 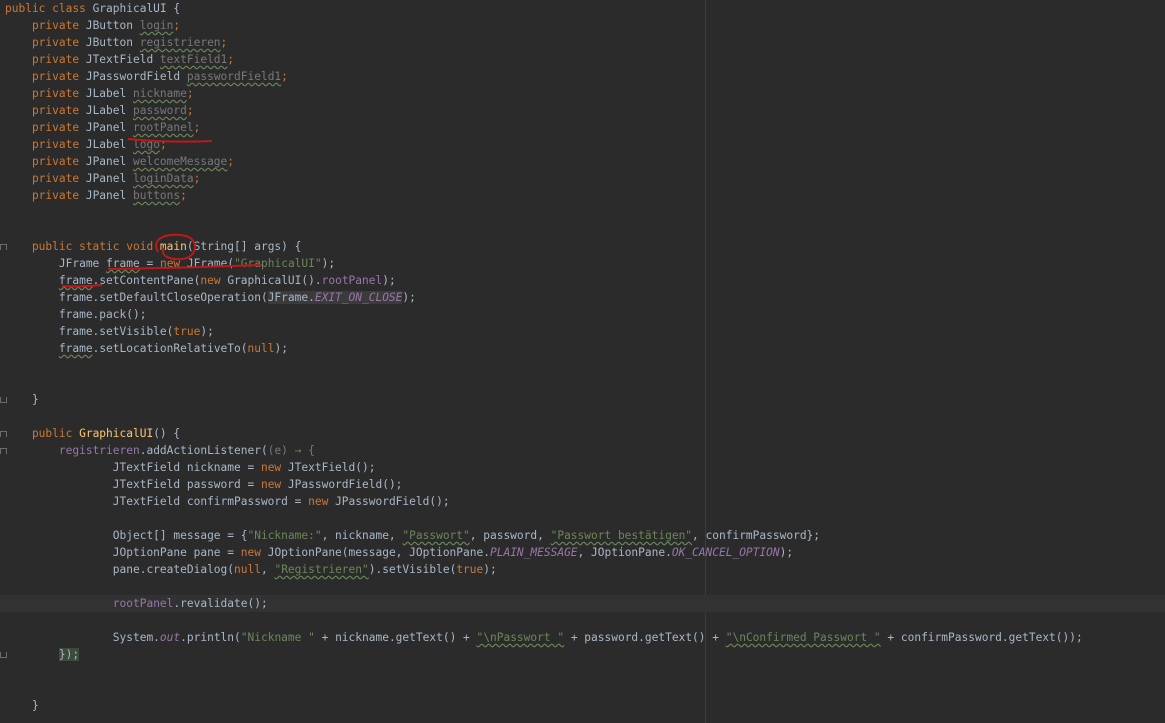 What do you see at coordinates (582, 76) in the screenshot?
I see `code-line: private JPasswordField passwordField1;` at bounding box center [582, 76].